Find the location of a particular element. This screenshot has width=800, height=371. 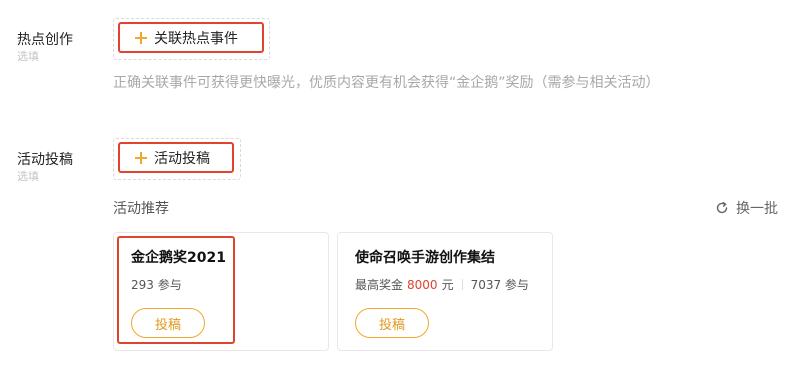

meta-divider is located at coordinates (462, 284).